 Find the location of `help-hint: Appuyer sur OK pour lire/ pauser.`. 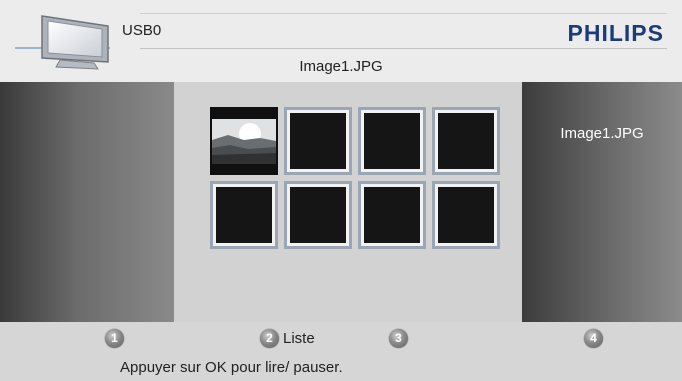

help-hint: Appuyer sur OK pour lire/ pauser. is located at coordinates (231, 367).